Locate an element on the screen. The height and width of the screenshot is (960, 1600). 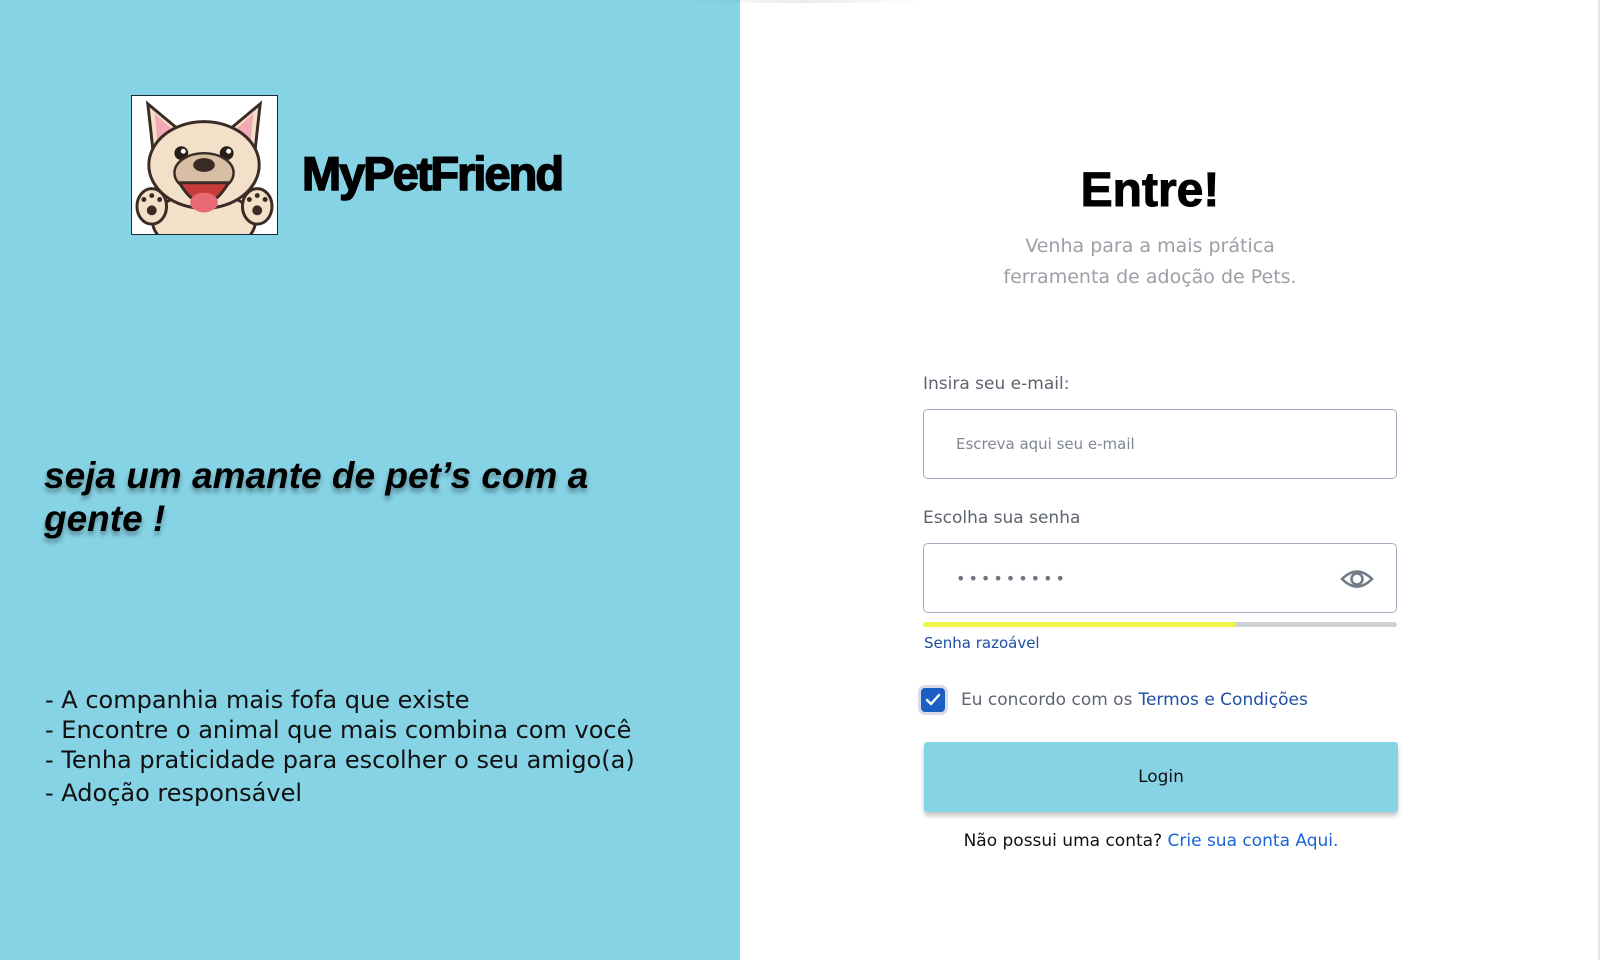
terms-checkbox is located at coordinates (933, 700).